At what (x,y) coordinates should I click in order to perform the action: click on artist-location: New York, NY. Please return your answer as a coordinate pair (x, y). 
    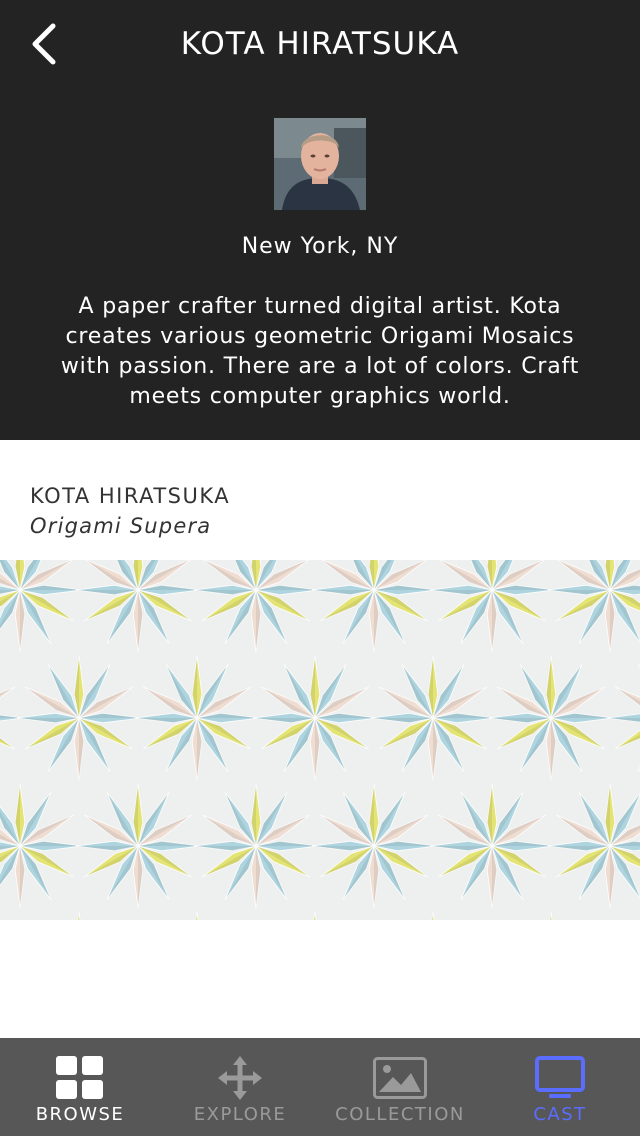
    Looking at the image, I should click on (320, 246).